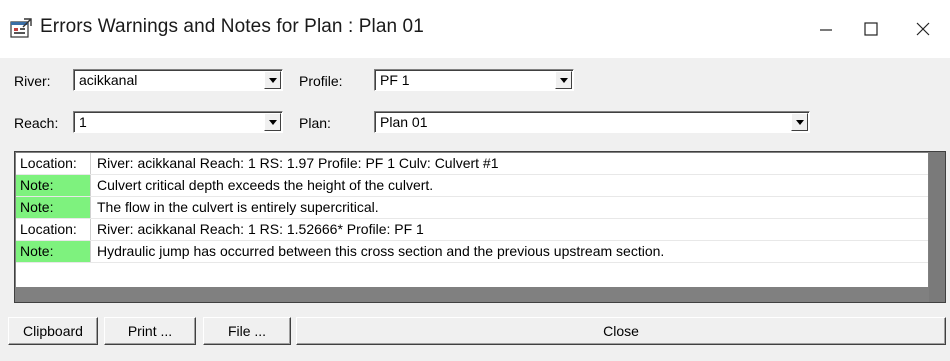  What do you see at coordinates (404, 122) in the screenshot?
I see `plan-value: Plan 01` at bounding box center [404, 122].